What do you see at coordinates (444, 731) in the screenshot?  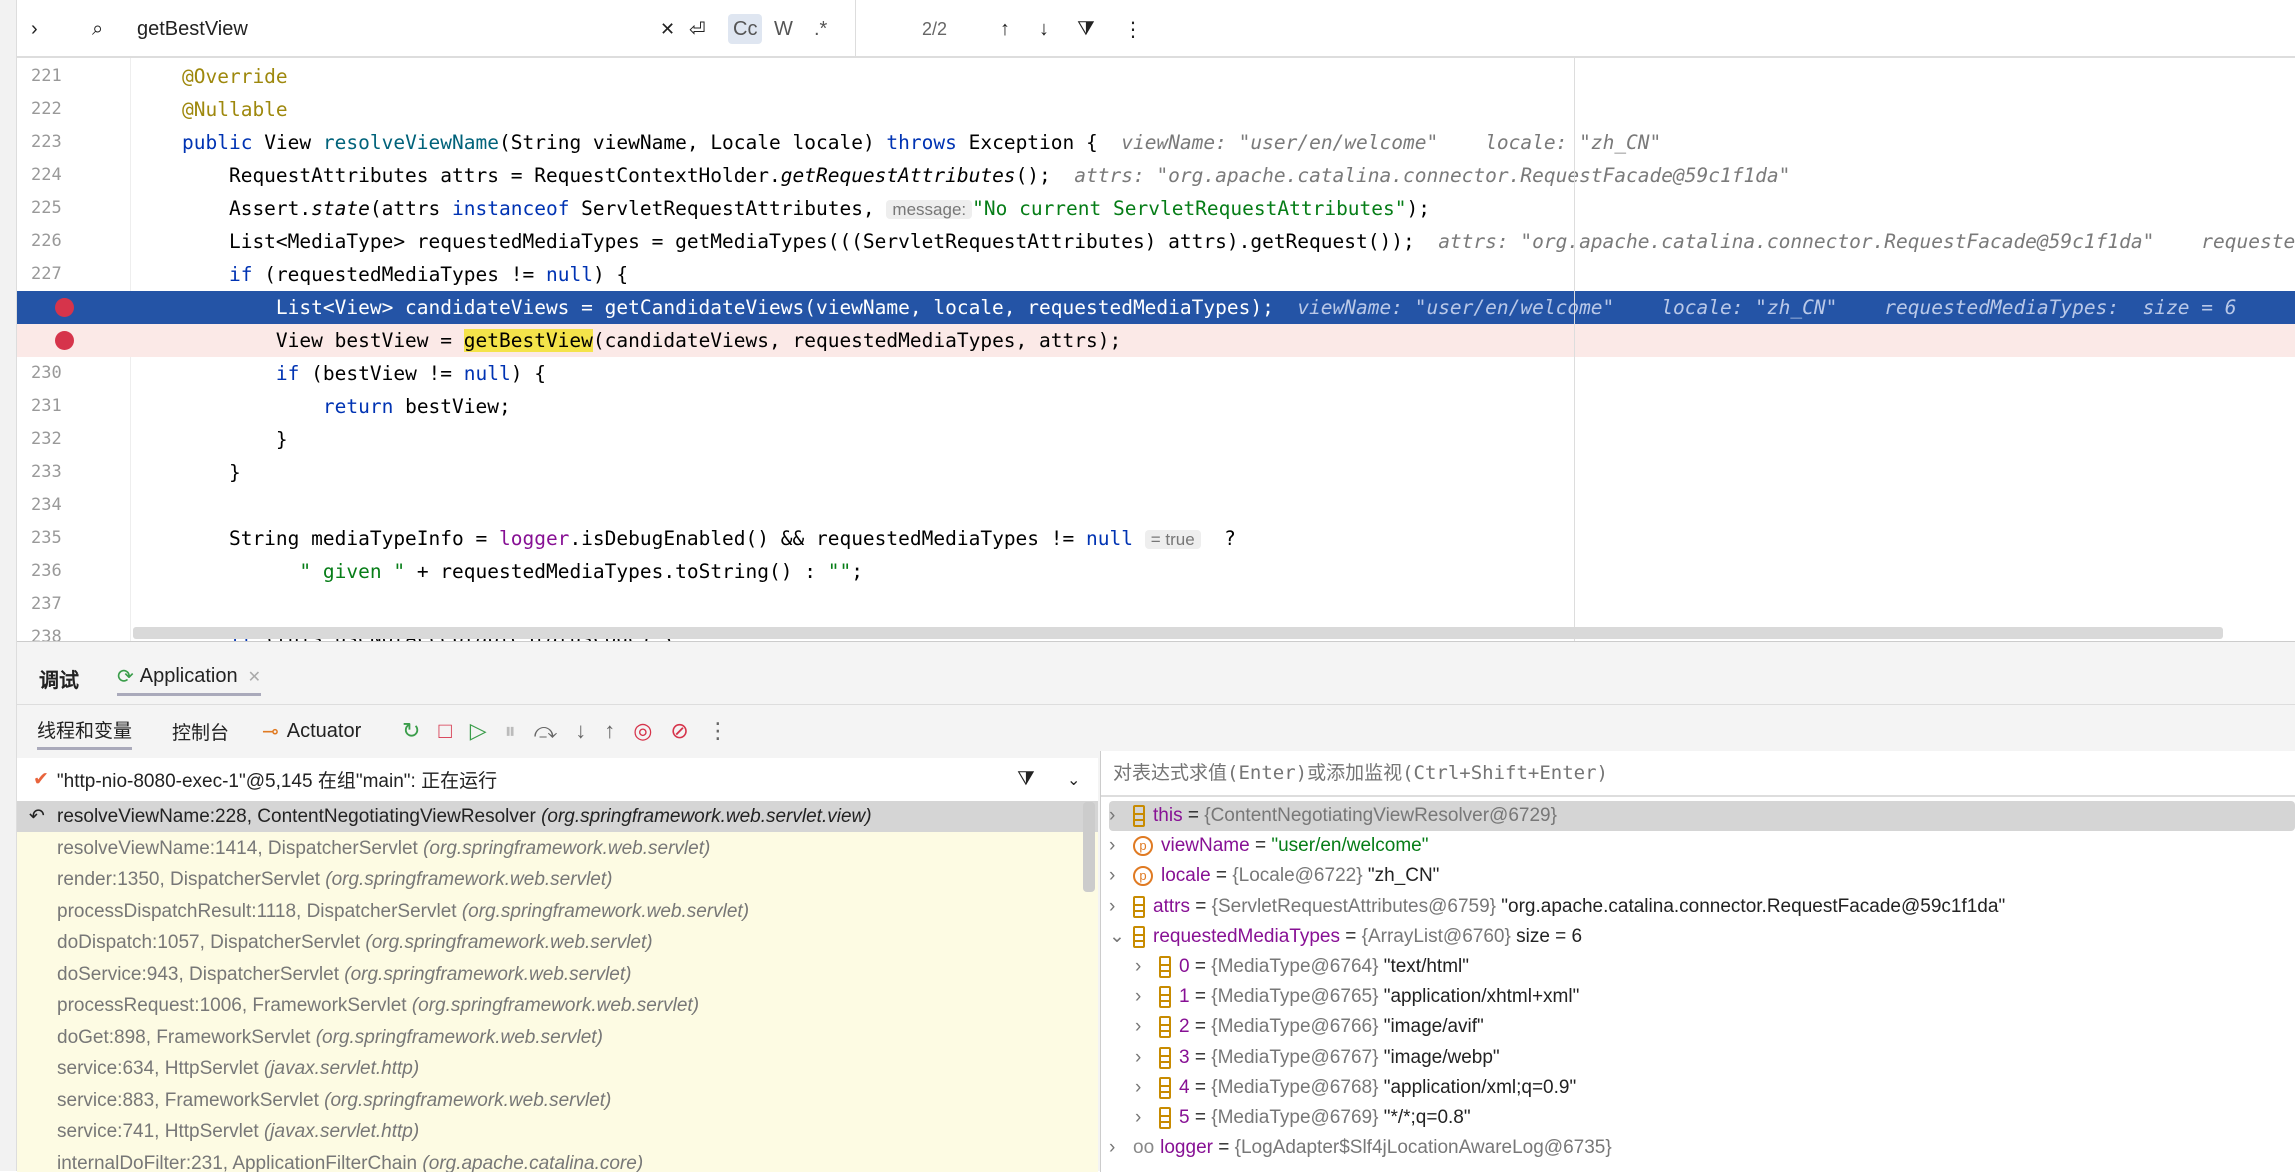 I see `stop-icon: □` at bounding box center [444, 731].